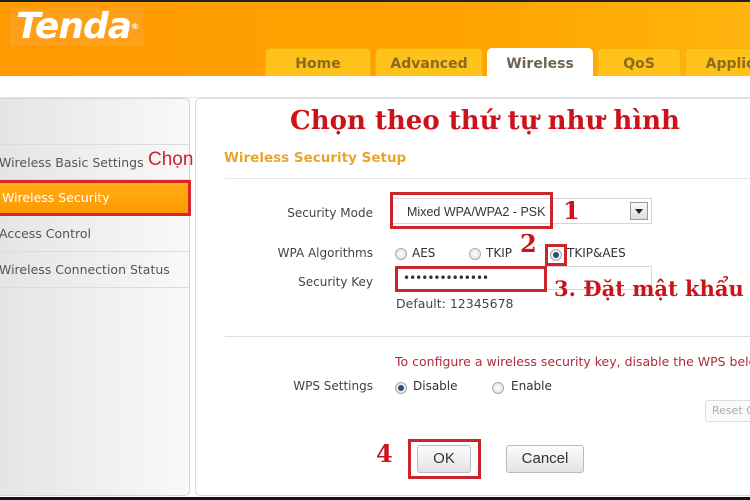 The width and height of the screenshot is (750, 500). What do you see at coordinates (639, 63) in the screenshot?
I see `tab-qos: QoS` at bounding box center [639, 63].